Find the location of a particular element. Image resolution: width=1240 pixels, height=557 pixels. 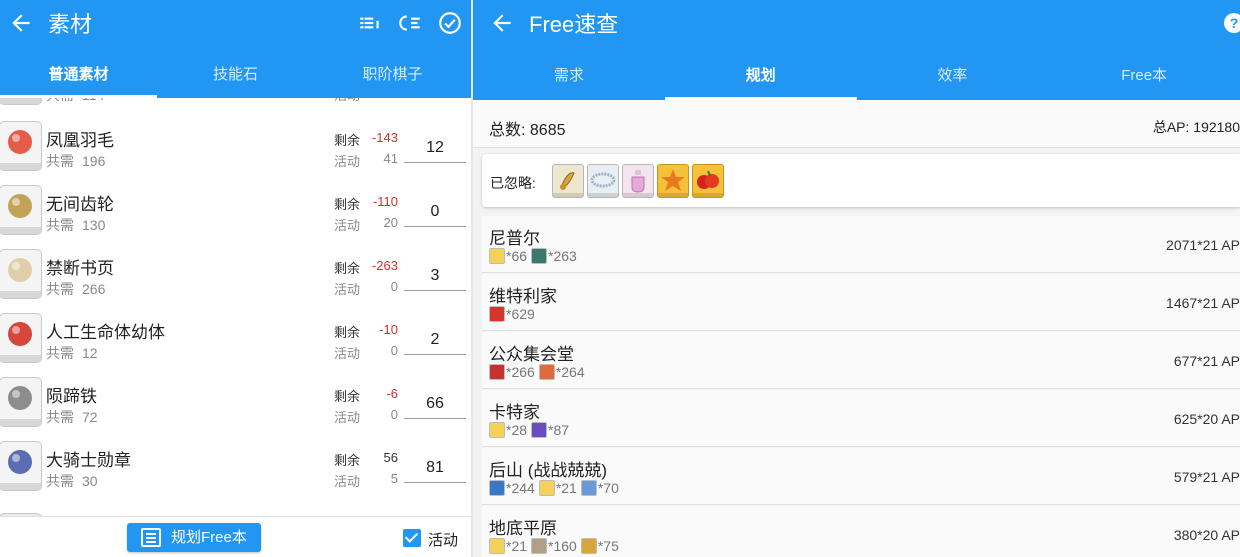

filter-list-icon is located at coordinates (410, 23).